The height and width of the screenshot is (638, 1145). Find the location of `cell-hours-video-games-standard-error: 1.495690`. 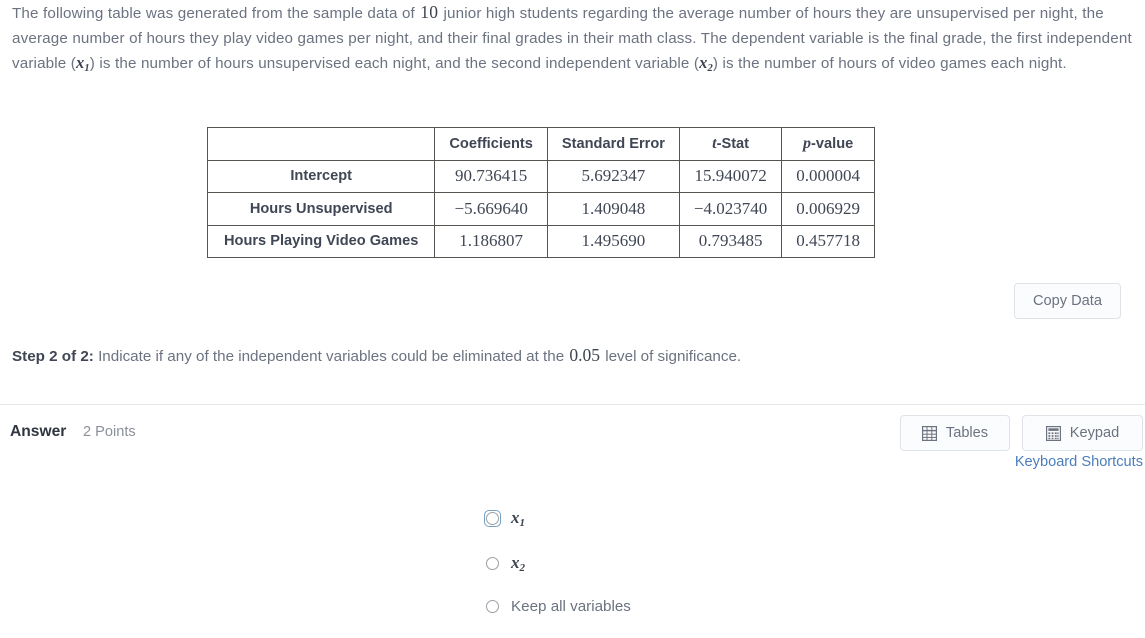

cell-hours-video-games-standard-error: 1.495690 is located at coordinates (613, 241).